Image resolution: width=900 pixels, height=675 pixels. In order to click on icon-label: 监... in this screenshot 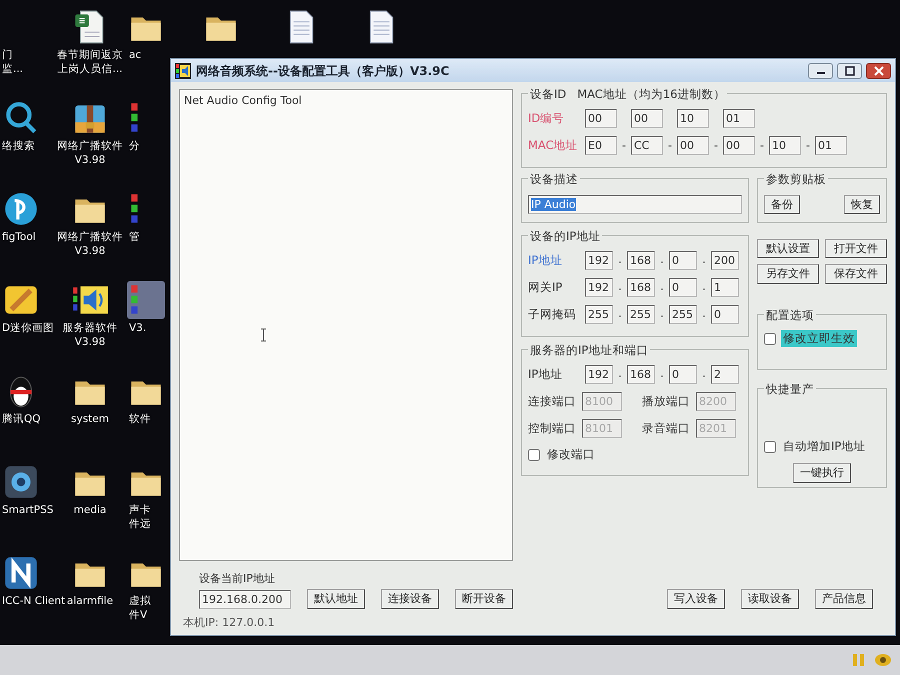, I will do `click(13, 69)`.